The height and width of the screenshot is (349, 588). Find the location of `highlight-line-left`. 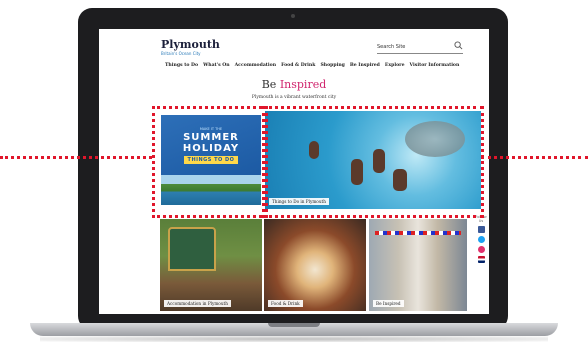

highlight-line-left is located at coordinates (76, 157).